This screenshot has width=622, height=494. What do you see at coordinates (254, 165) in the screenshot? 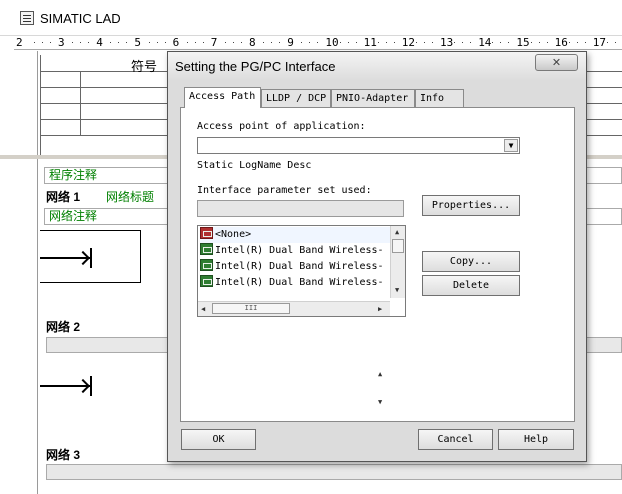
I see `static-logname-text: Static LogName Desc` at bounding box center [254, 165].